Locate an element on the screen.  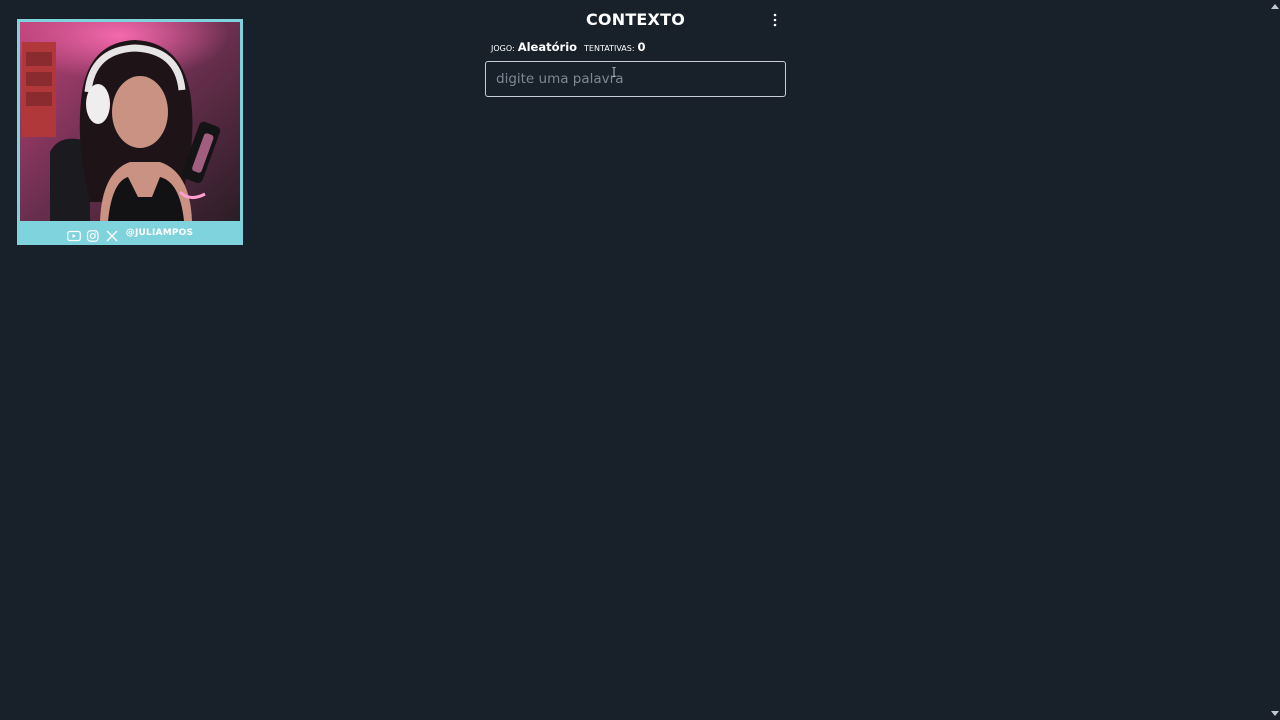
page-title: CONTEXTO is located at coordinates (635, 19).